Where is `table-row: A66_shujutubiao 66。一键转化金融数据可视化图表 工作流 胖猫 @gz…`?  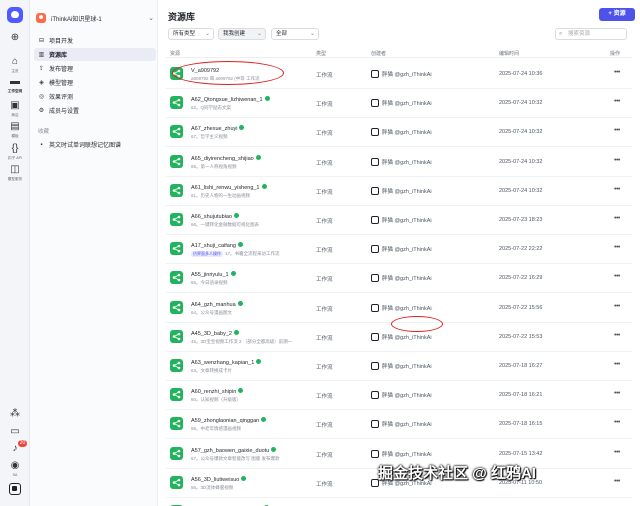 table-row: A66_shujutubiao 66。一键转化金融数据可视化图表 工作流 胖猫 @gz… is located at coordinates (399, 220).